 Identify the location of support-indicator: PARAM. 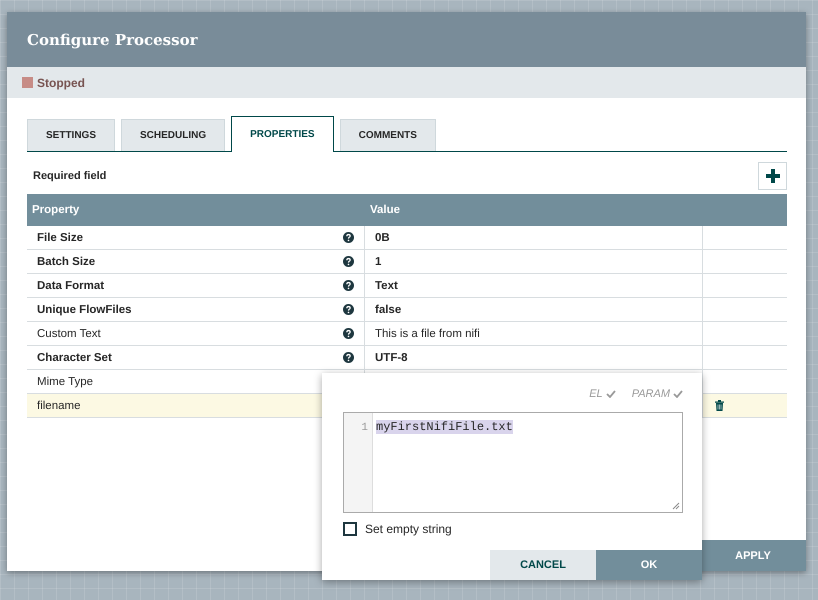
(657, 394).